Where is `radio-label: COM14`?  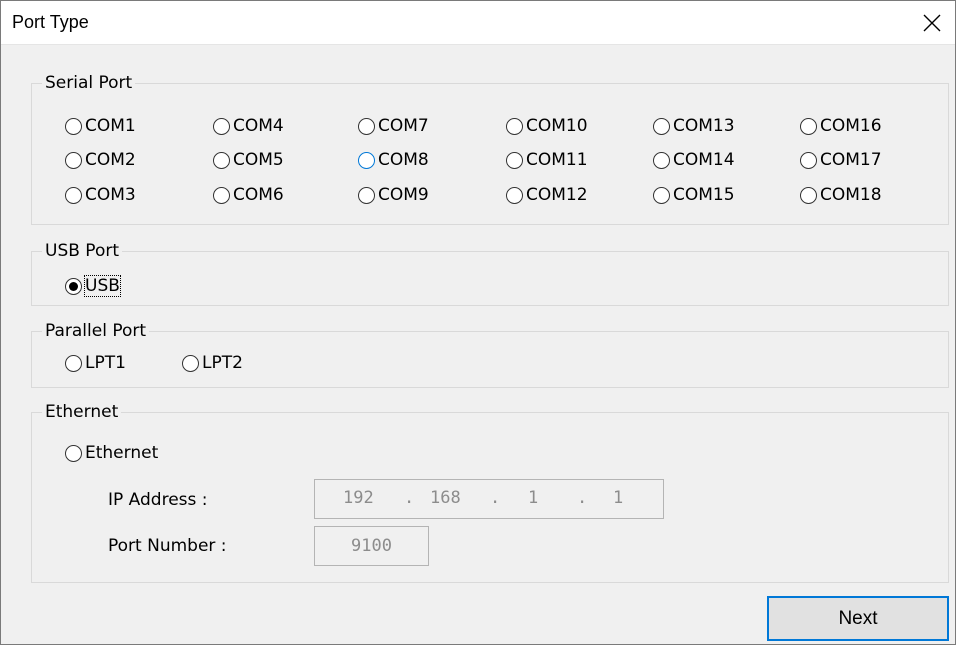
radio-label: COM14 is located at coordinates (704, 160).